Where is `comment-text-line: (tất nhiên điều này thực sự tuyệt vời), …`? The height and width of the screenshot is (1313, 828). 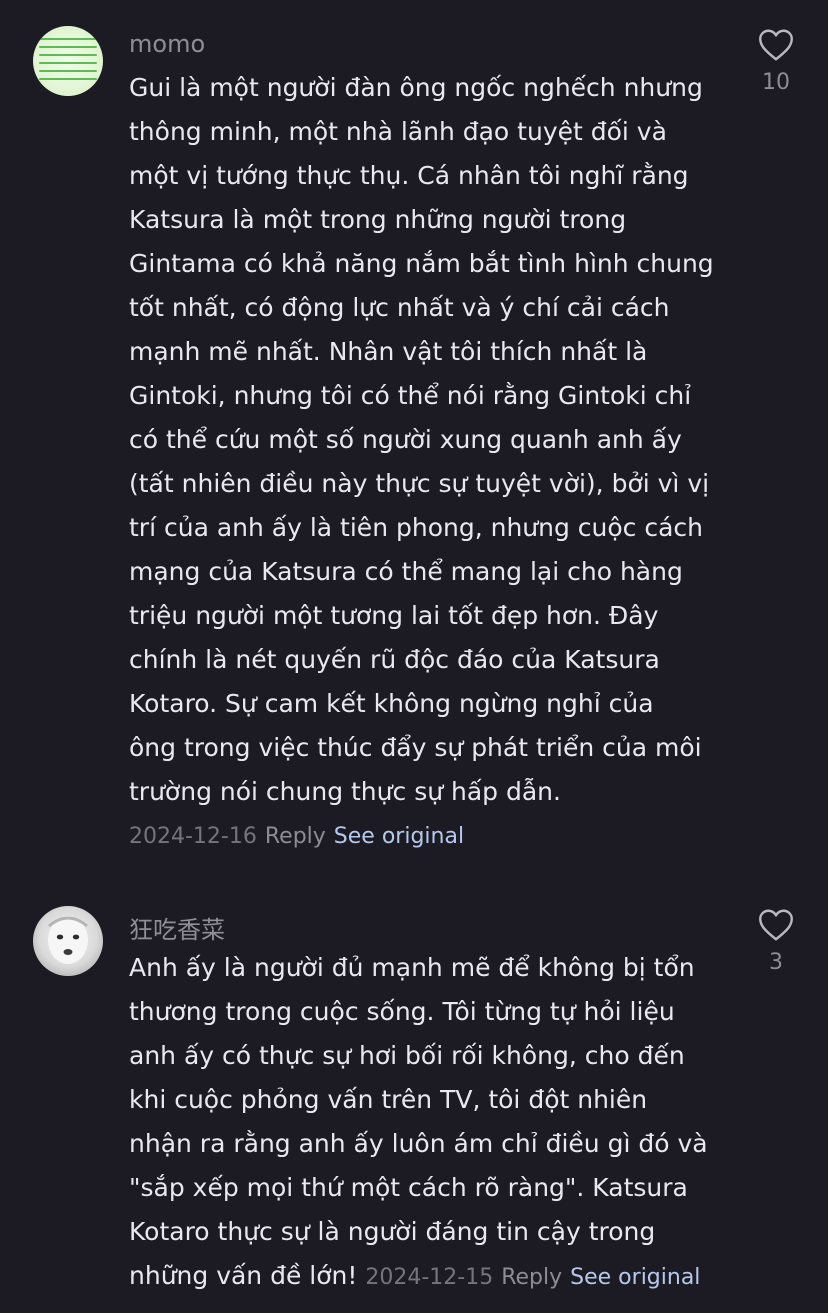
comment-text-line: (tất nhiên điều này thực sự tuyệt vời), … is located at coordinates (419, 483).